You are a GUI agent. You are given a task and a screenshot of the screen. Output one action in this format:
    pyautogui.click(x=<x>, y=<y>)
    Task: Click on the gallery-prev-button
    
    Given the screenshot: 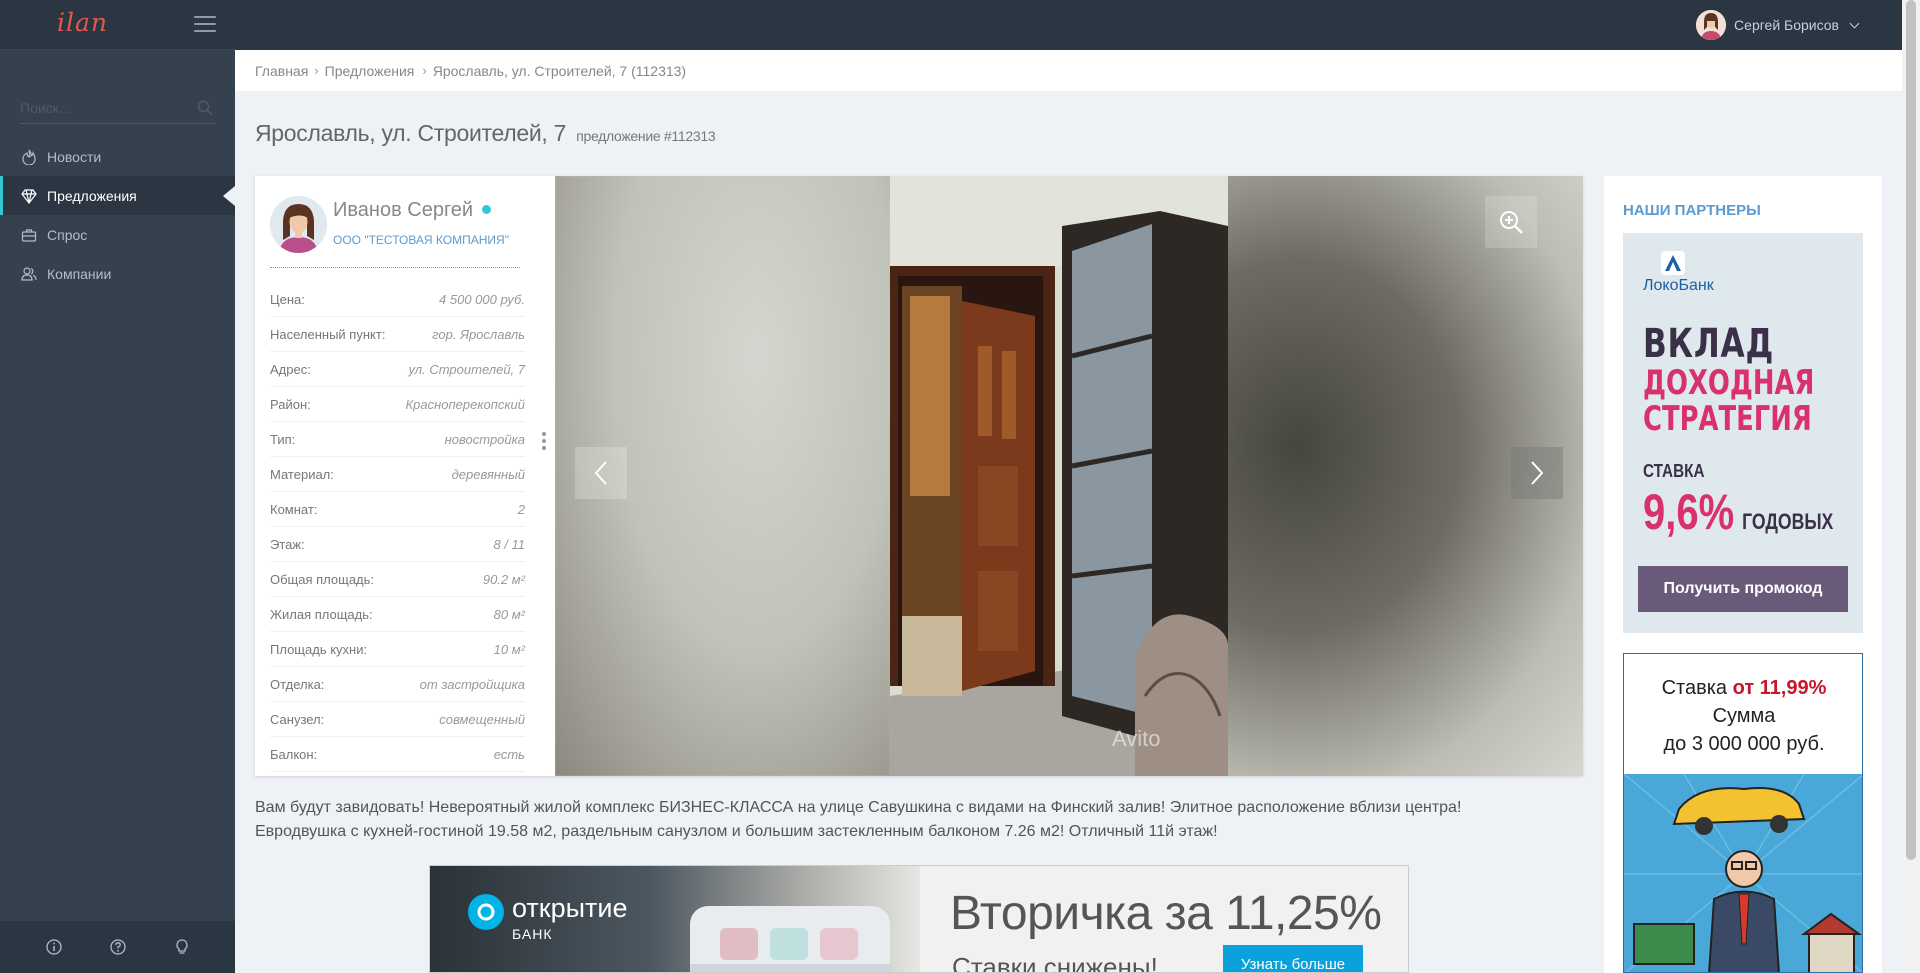 What is the action you would take?
    pyautogui.click(x=601, y=473)
    